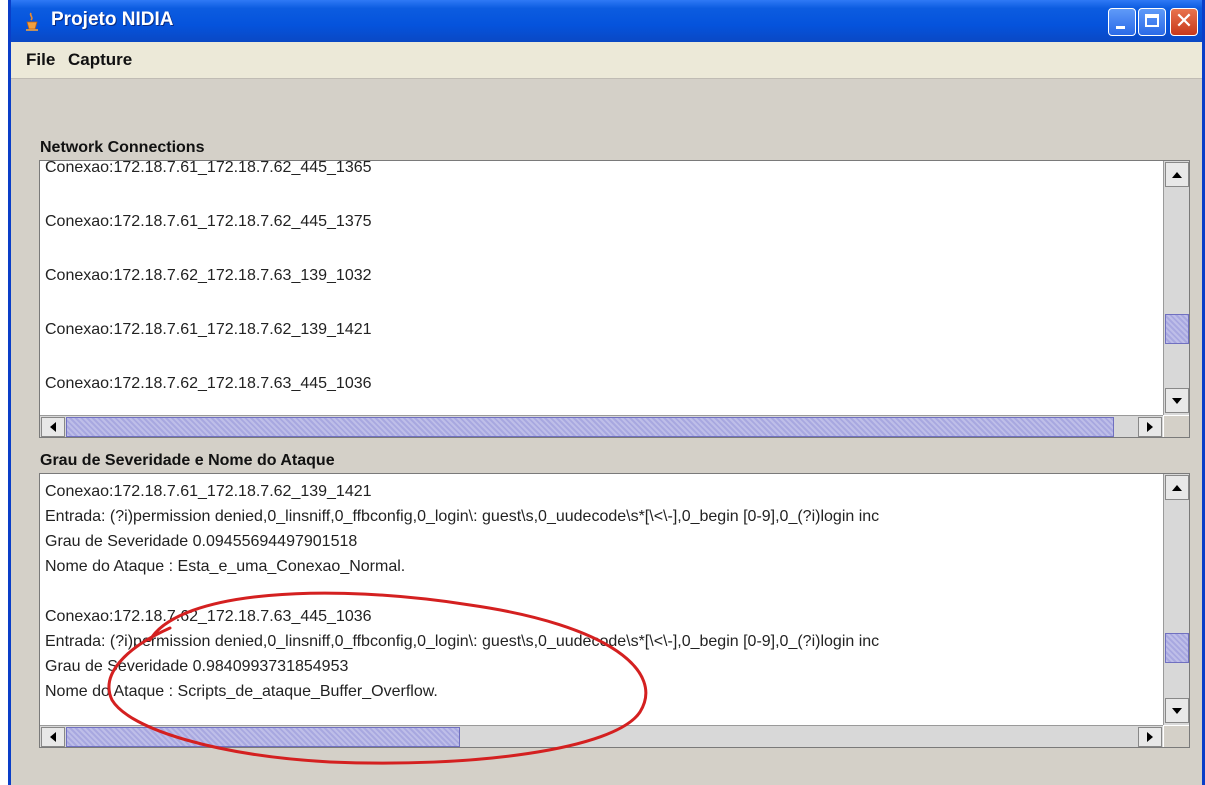  What do you see at coordinates (208, 616) in the screenshot?
I see `severity-line: Conexao:172.18.7.62_172.18.7.63_445_1036` at bounding box center [208, 616].